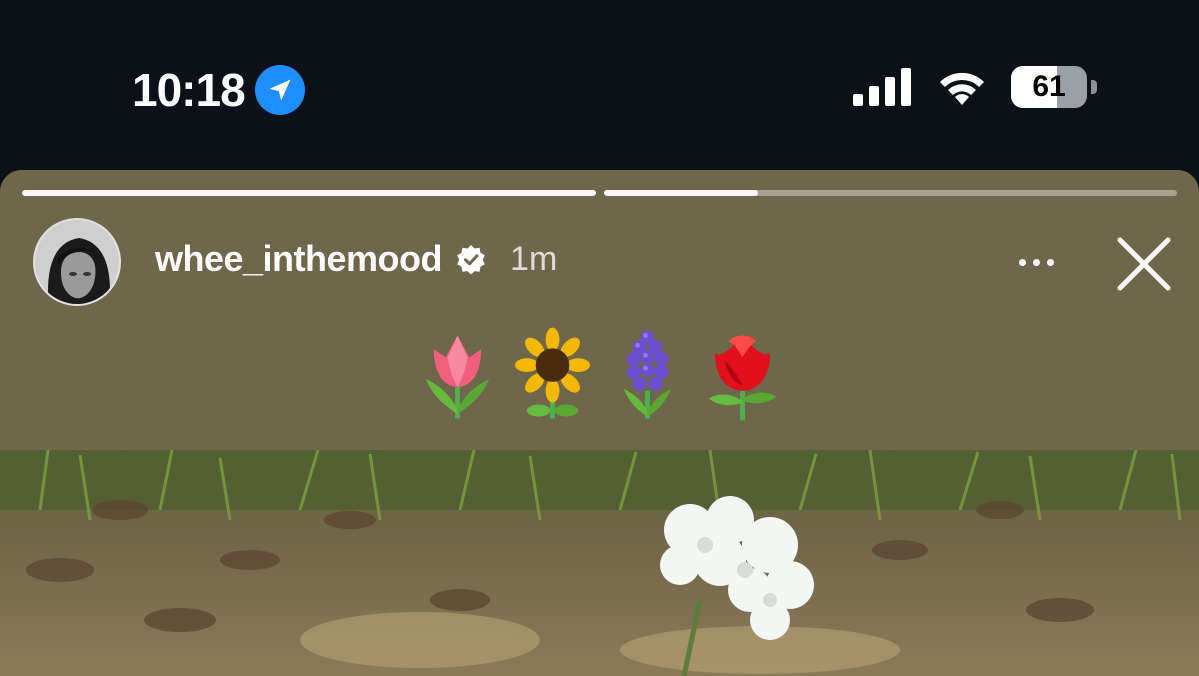 The image size is (1199, 676). I want to click on hyacinth-emoji-icon, so click(647, 374).